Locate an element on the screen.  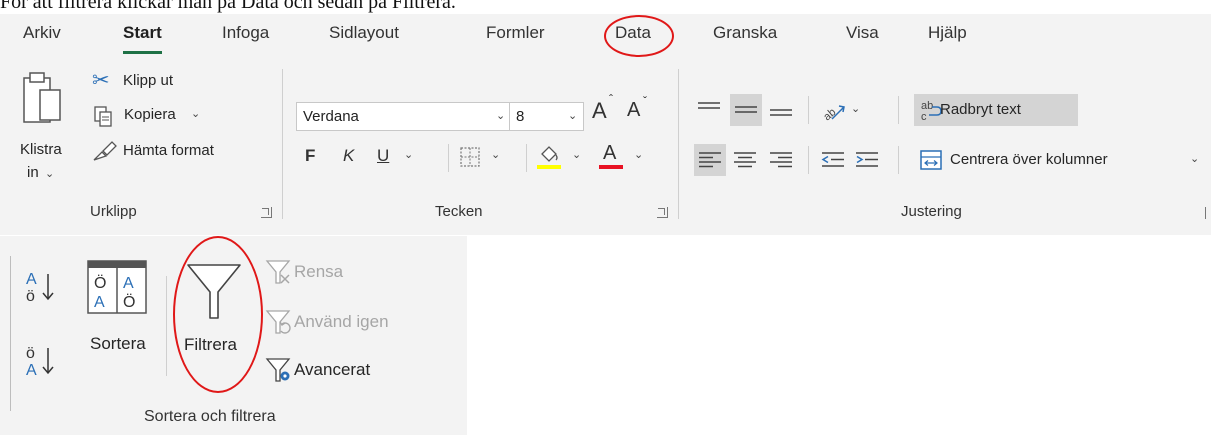
borders-chevron-icon: ⌄ is located at coordinates (496, 155).